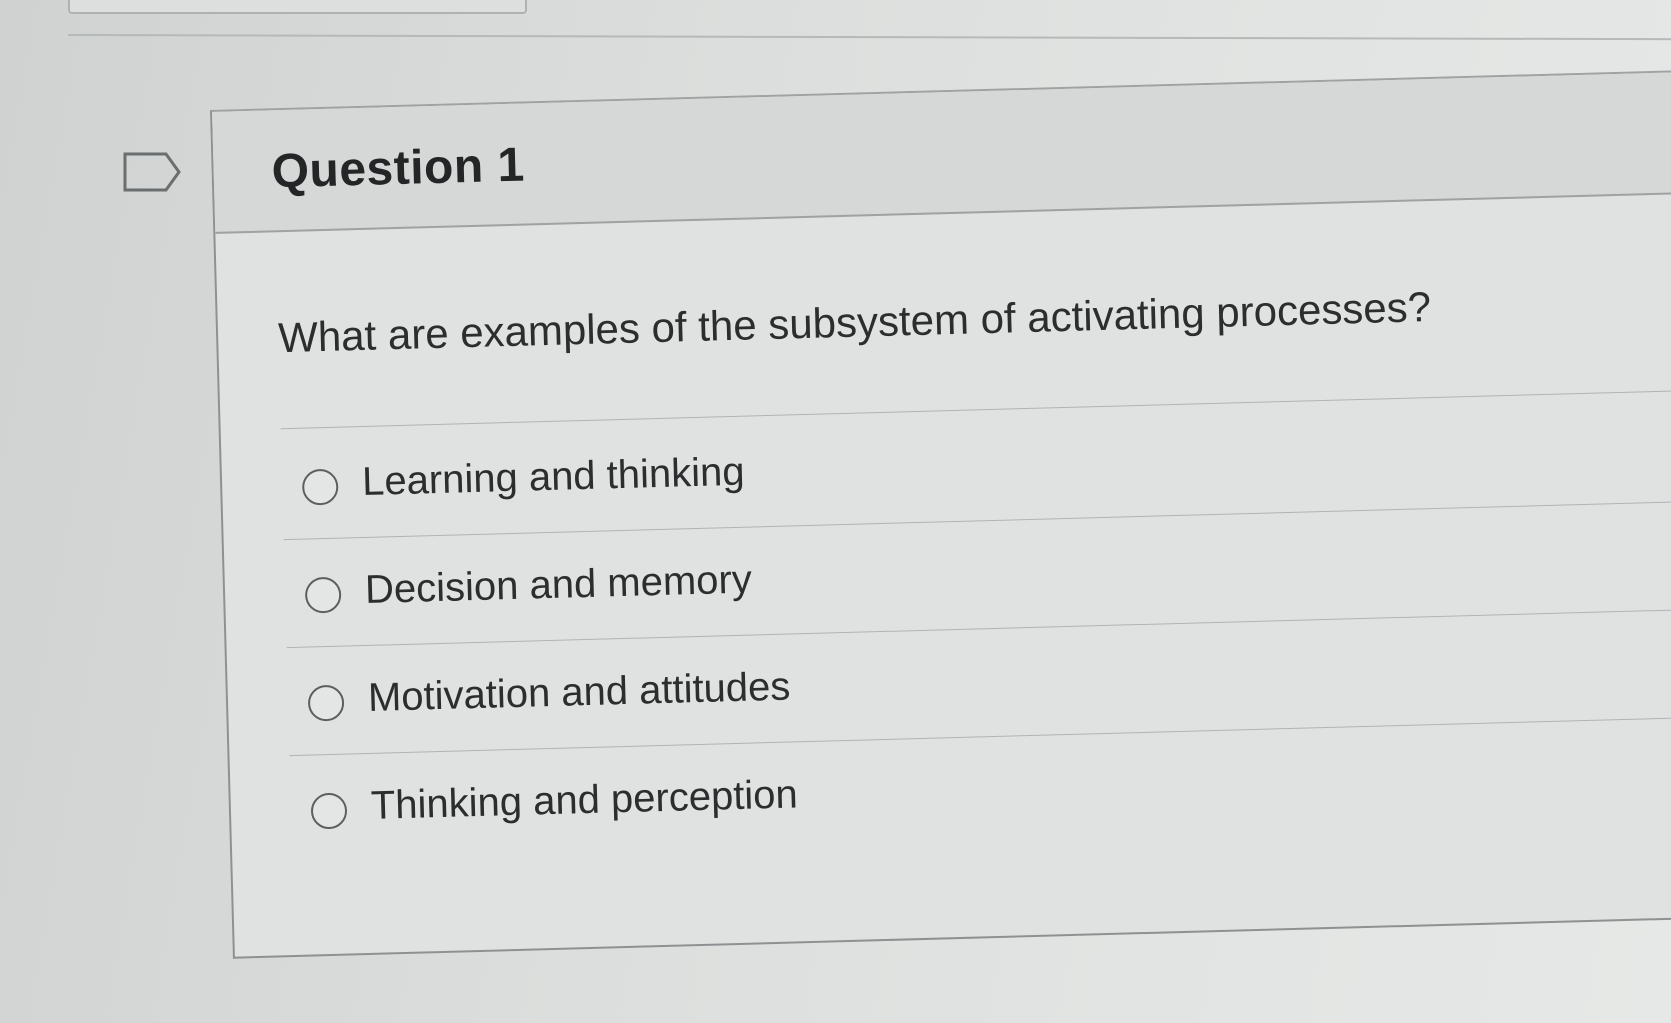 This screenshot has height=1023, width=1671. Describe the element at coordinates (941, 151) in the screenshot. I see `question-header: Question 1` at that location.